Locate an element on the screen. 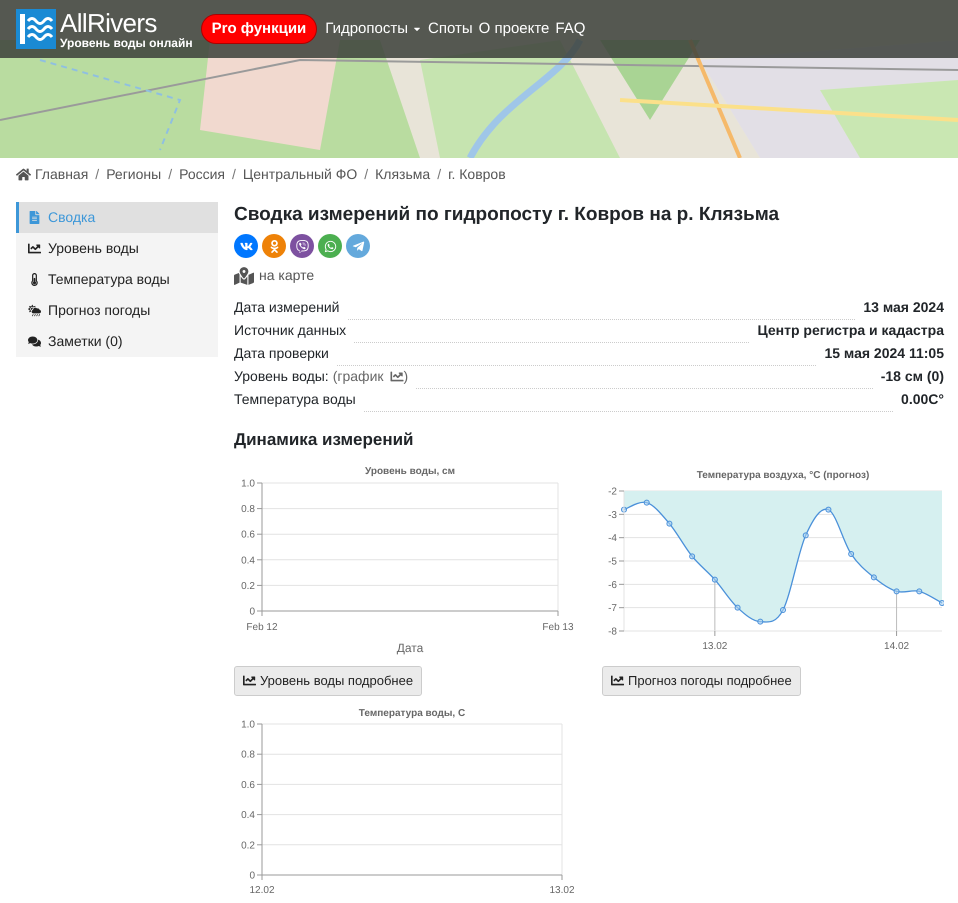 This screenshot has width=958, height=903. chart-link: (график is located at coordinates (368, 376).